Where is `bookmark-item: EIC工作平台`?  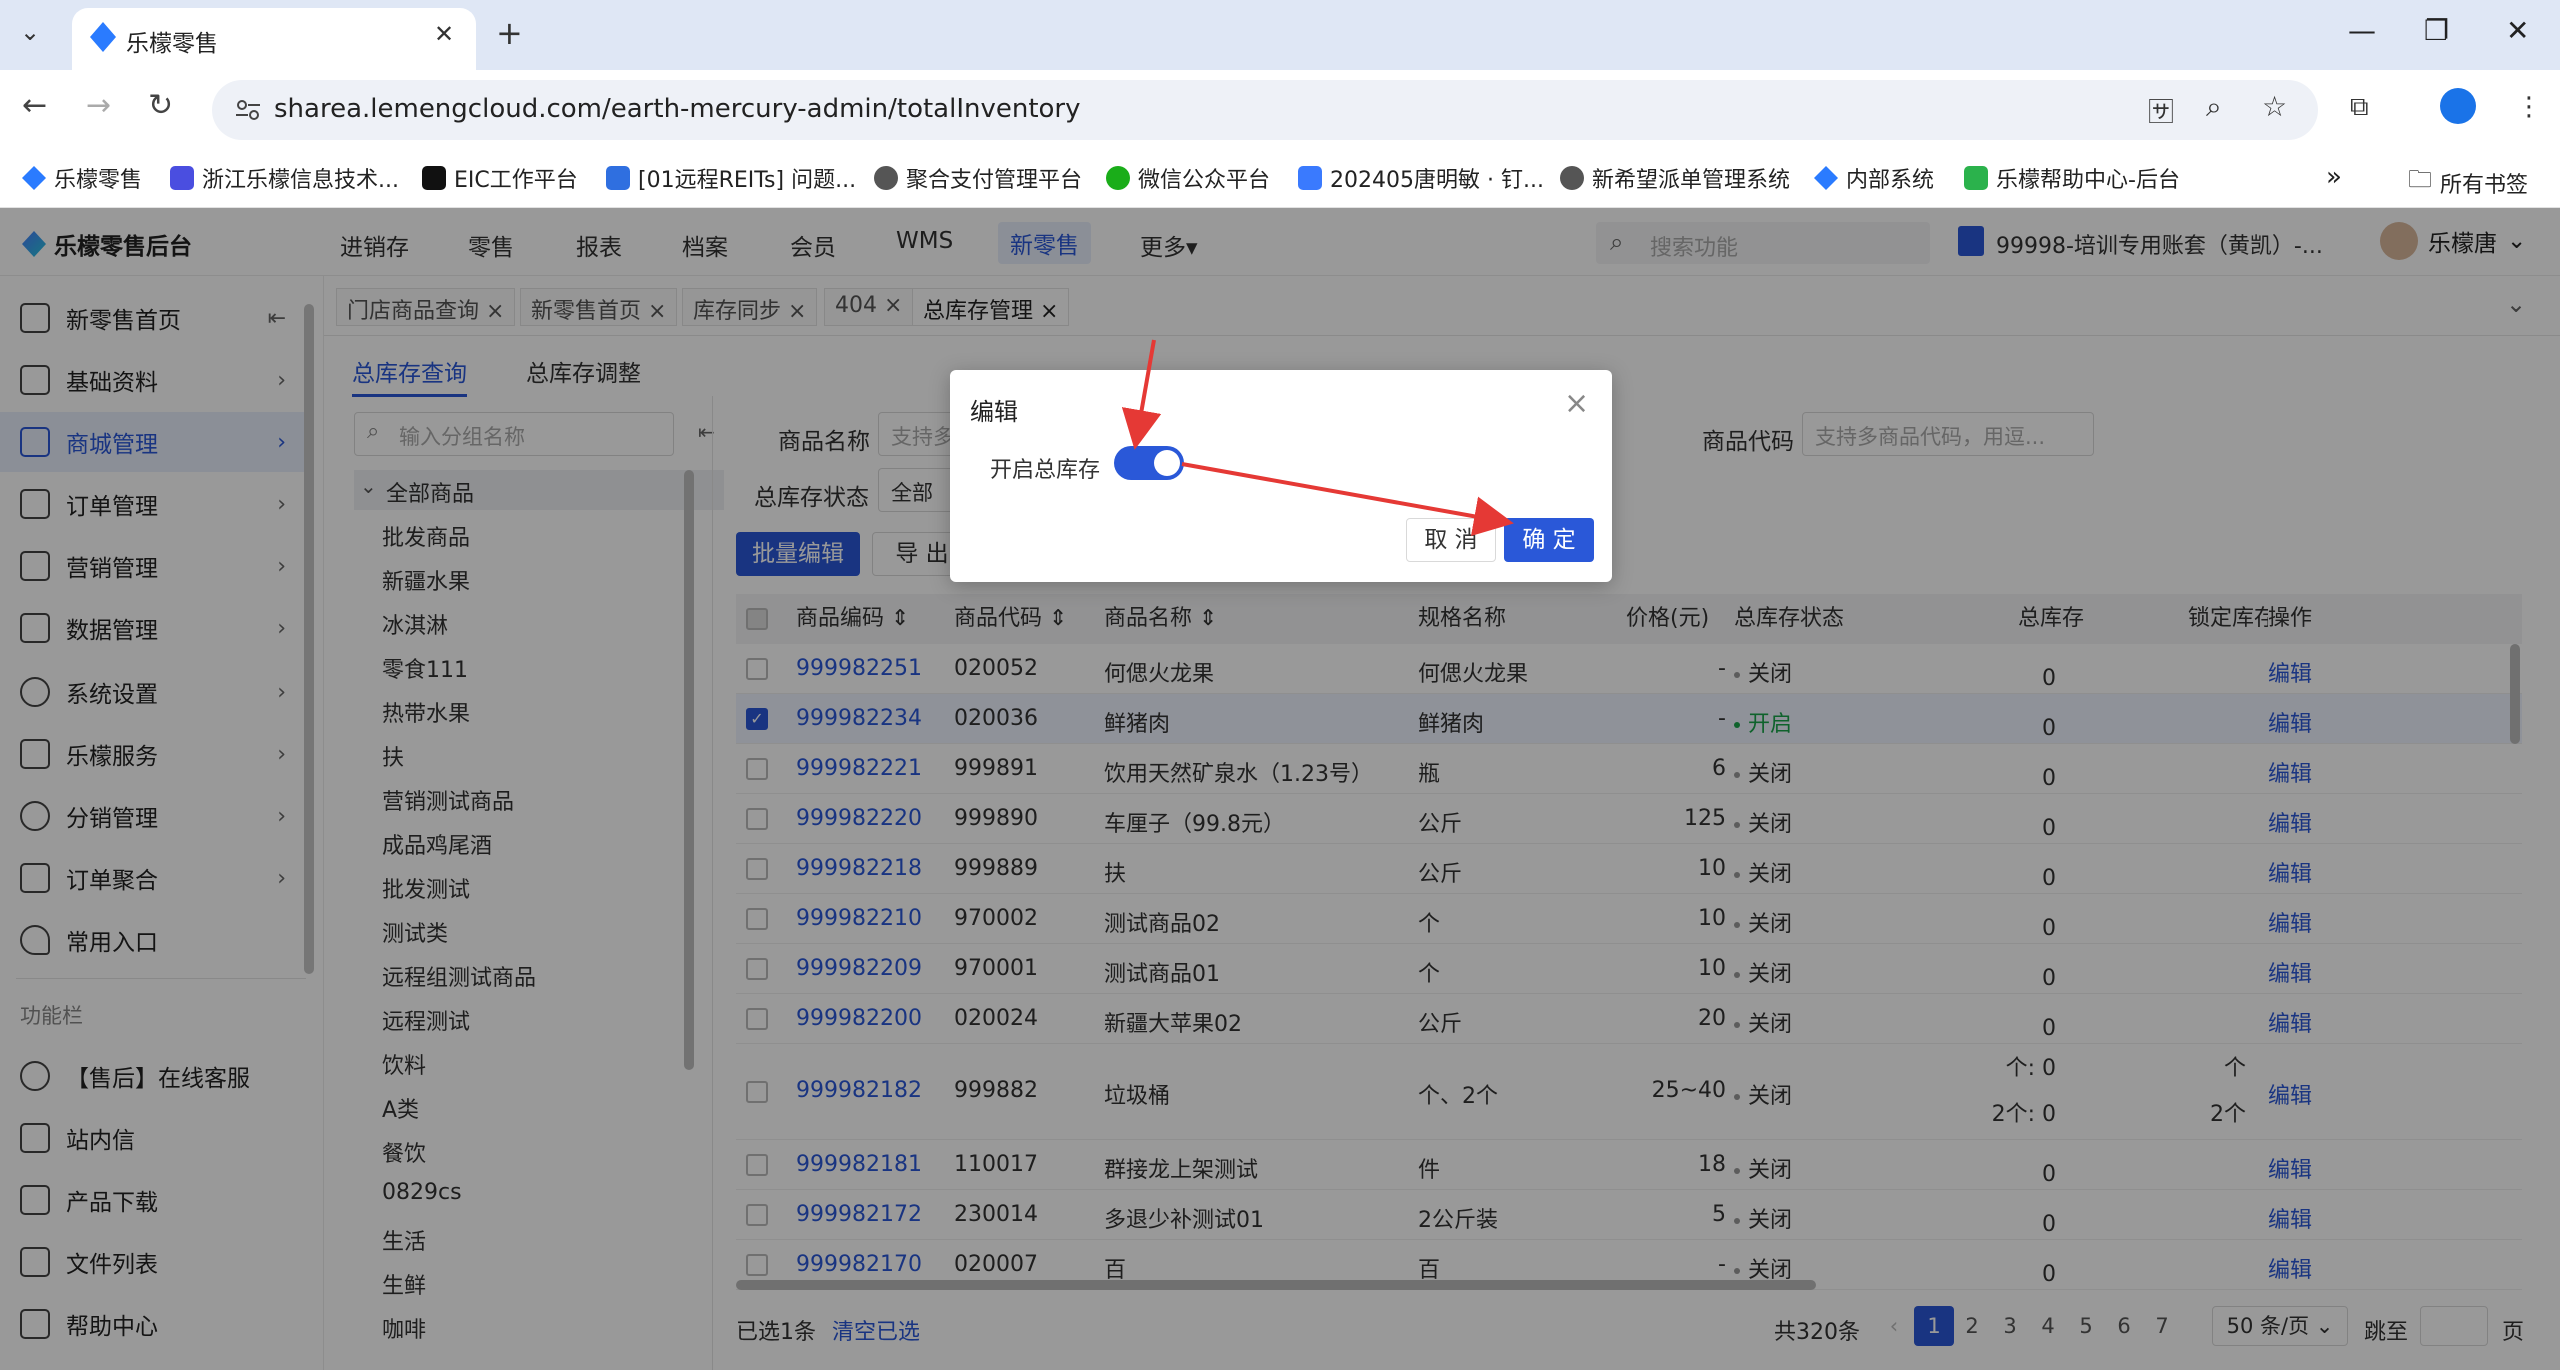 bookmark-item: EIC工作平台 is located at coordinates (500, 178).